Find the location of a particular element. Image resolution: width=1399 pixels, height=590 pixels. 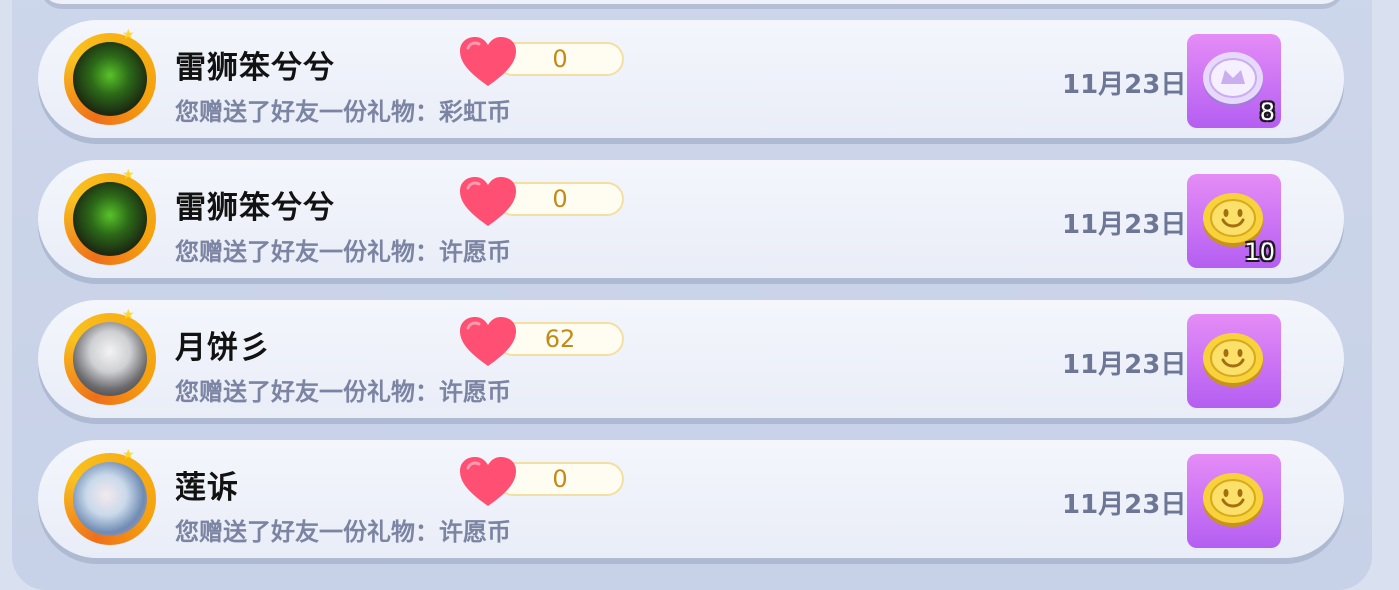

friend-name: 月饼彡 is located at coordinates (223, 348).